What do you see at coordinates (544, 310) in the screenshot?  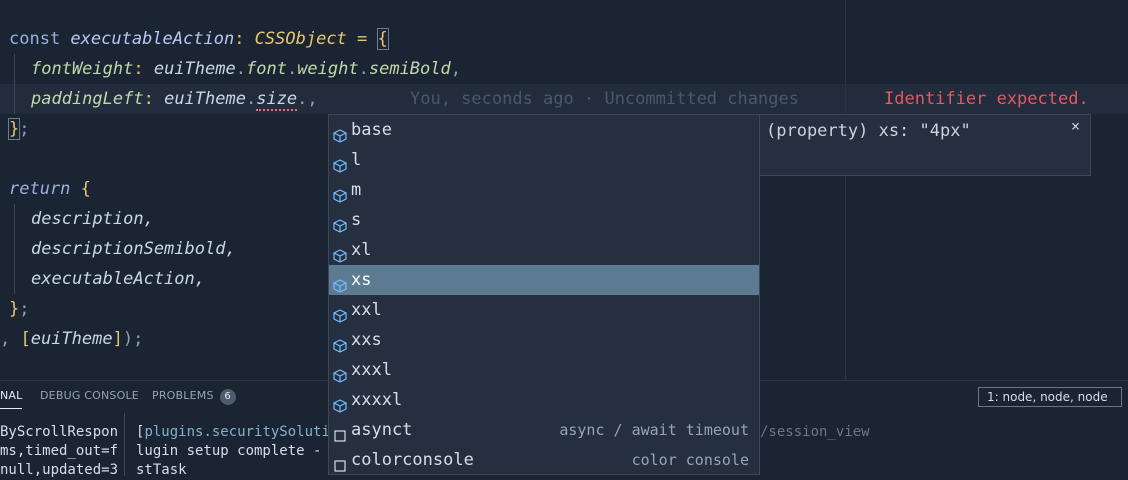 I see `suggest-item: xxl` at bounding box center [544, 310].